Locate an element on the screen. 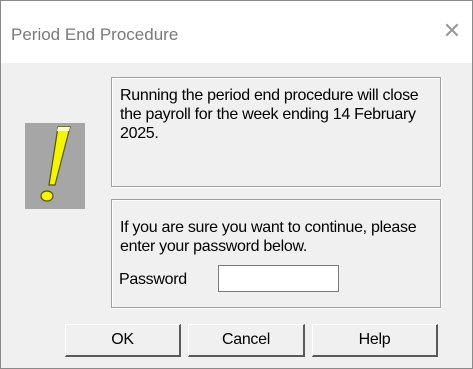 This screenshot has width=473, height=369. exclamation-icon is located at coordinates (55, 166).